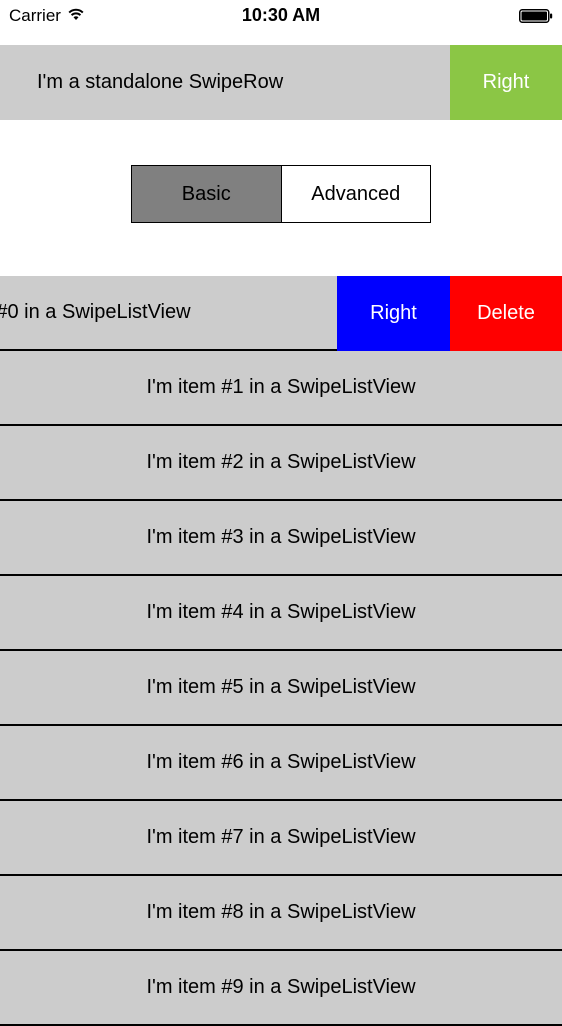 The width and height of the screenshot is (562, 1026). I want to click on list-item: I'm item #6 in a SwipeListView, so click(281, 763).